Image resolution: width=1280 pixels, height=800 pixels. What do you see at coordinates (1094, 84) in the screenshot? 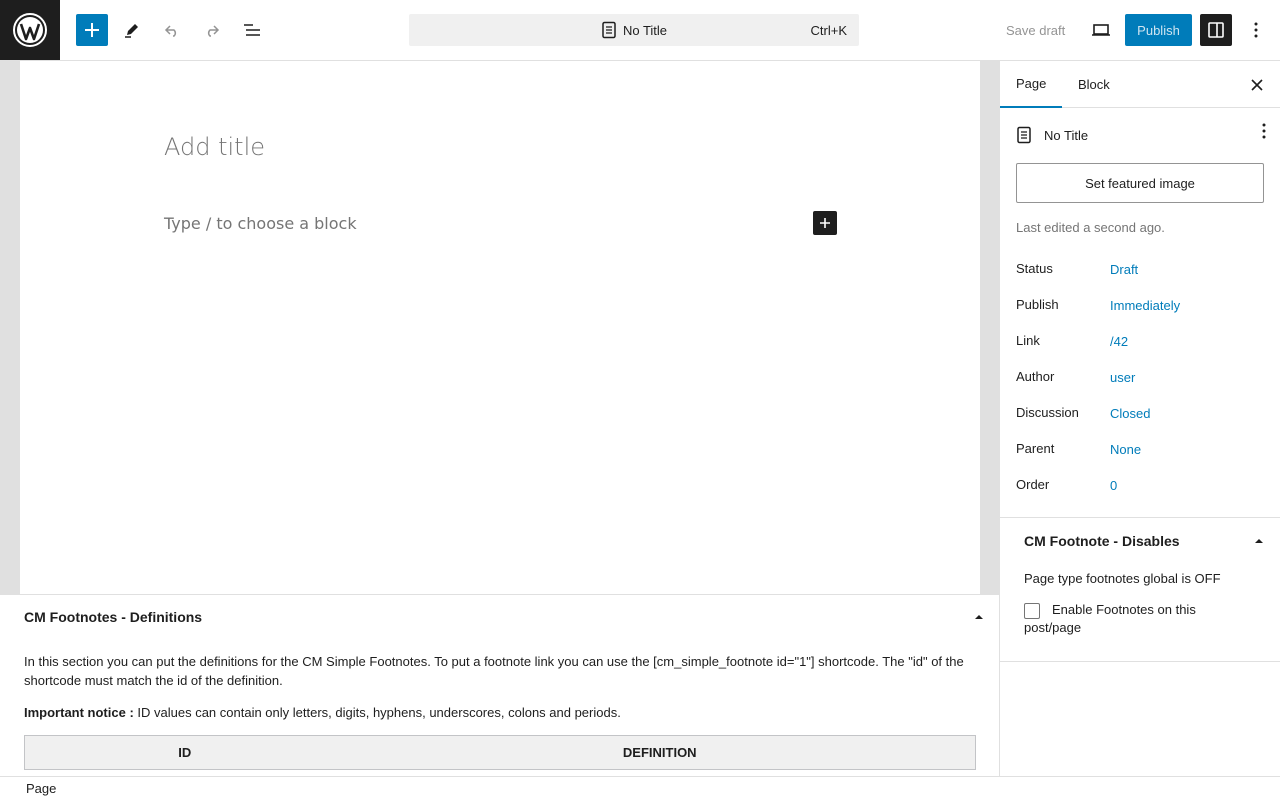
I see `tab-block: Block` at bounding box center [1094, 84].